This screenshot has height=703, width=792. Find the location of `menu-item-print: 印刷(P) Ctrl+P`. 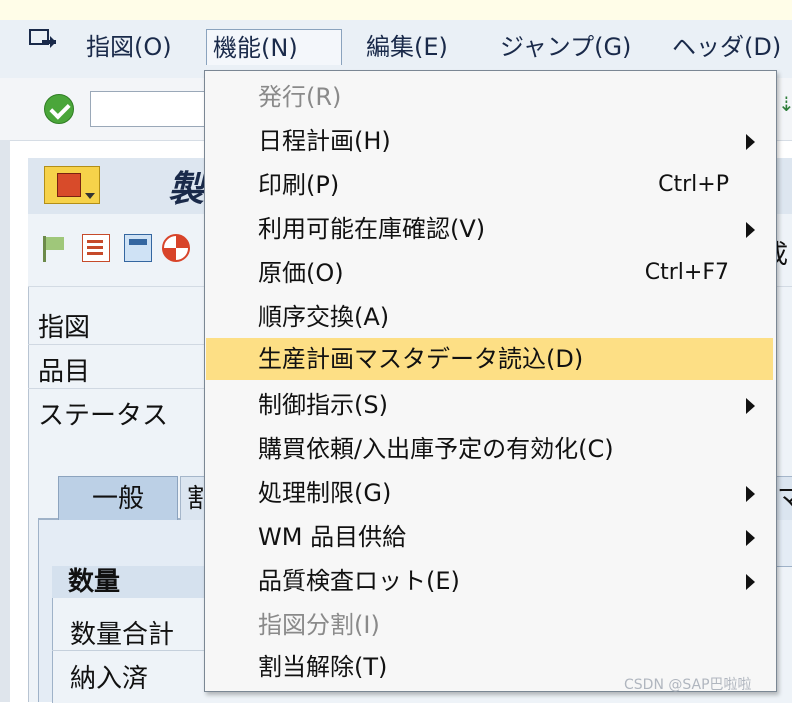

menu-item-print: 印刷(P) Ctrl+P is located at coordinates (490, 185).